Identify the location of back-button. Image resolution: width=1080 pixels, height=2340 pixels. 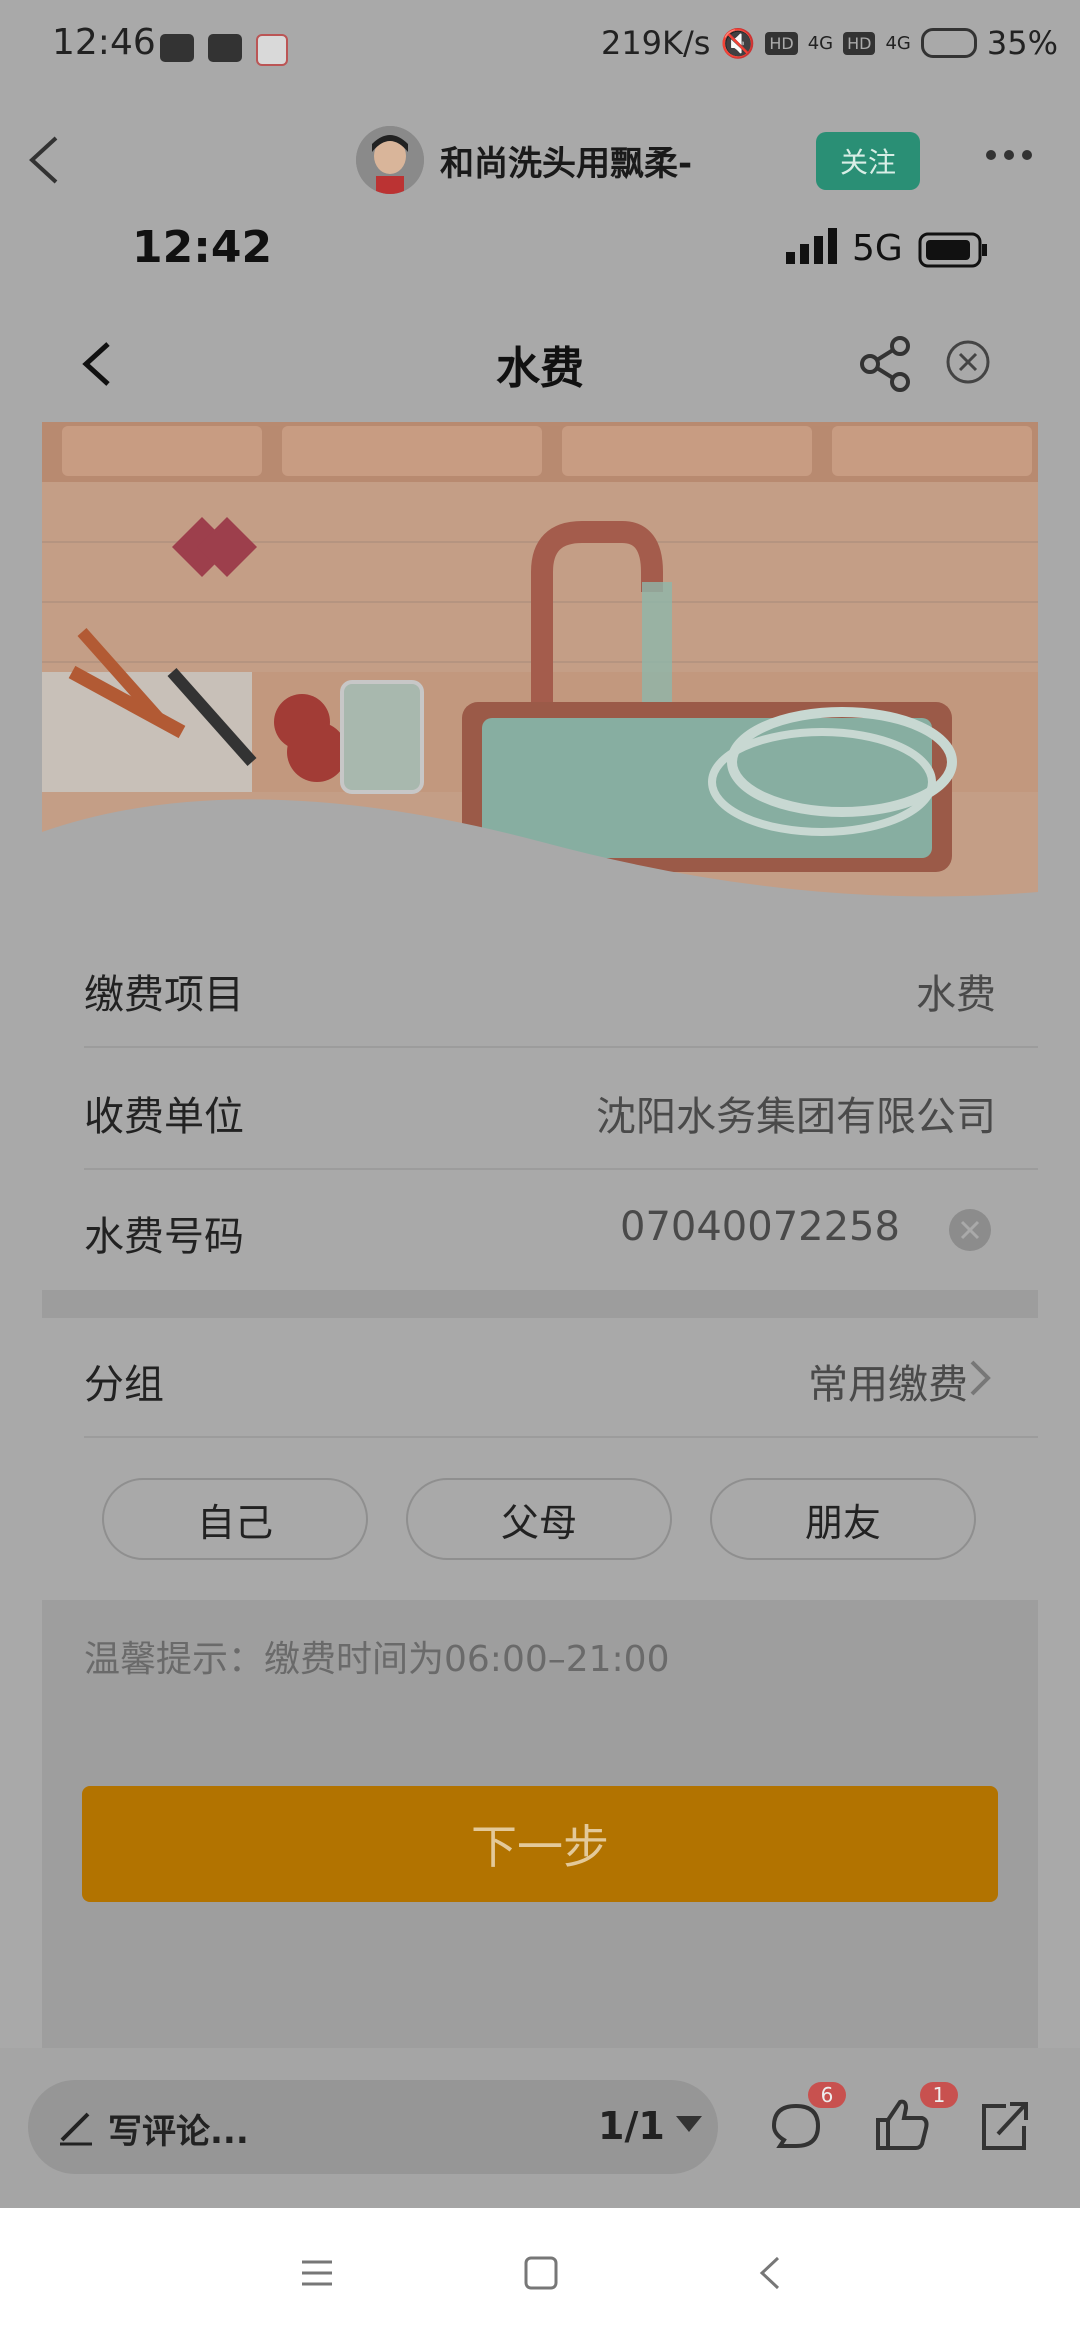
(48, 160).